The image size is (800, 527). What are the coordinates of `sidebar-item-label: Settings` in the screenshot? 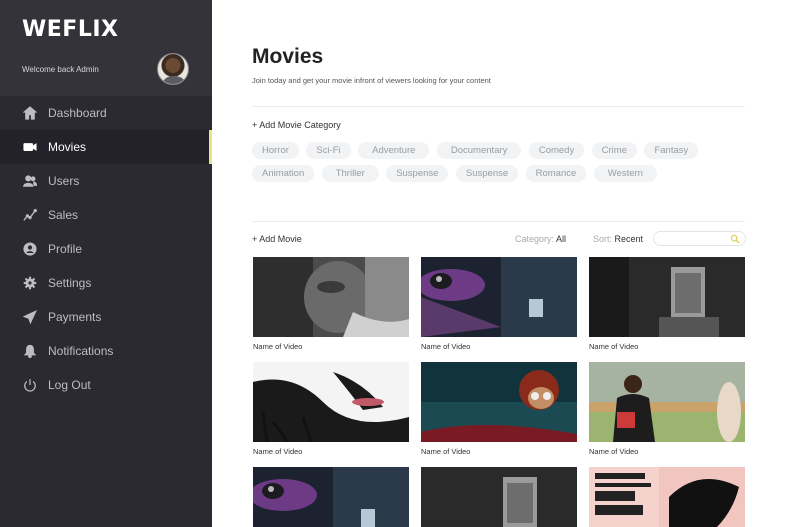 It's located at (70, 283).